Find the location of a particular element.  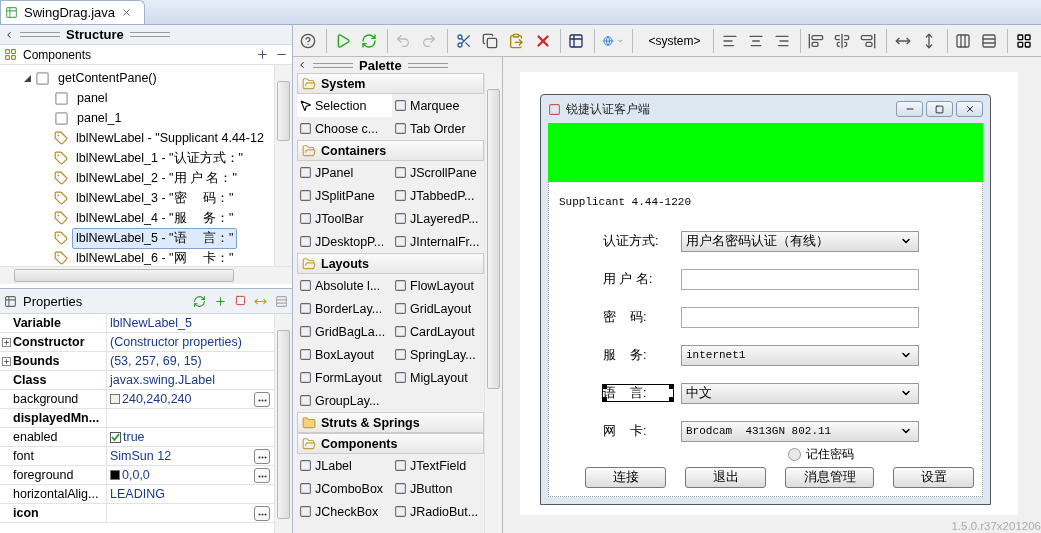

palette-category: Components is located at coordinates (390, 443).